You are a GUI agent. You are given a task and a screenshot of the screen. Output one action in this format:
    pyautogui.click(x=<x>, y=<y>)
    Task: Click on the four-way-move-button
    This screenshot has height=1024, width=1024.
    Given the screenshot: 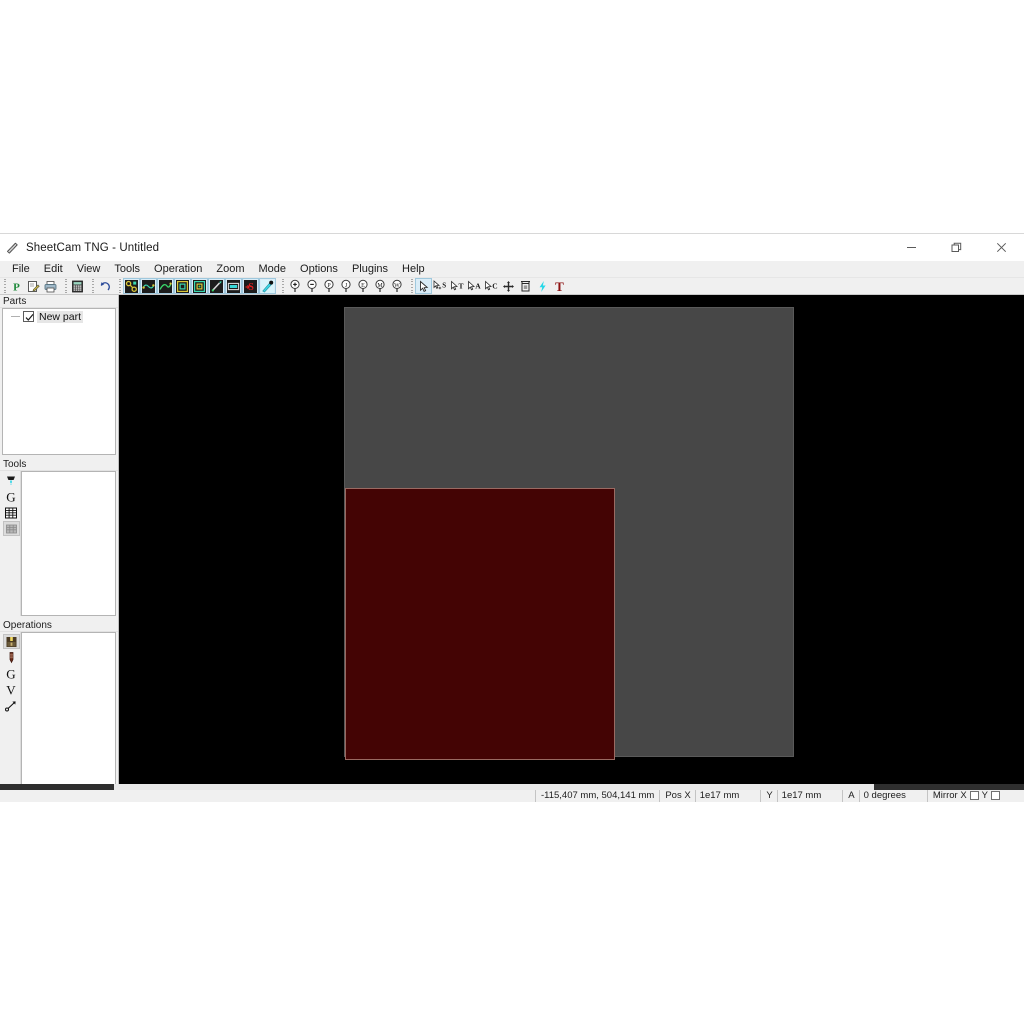 What is the action you would take?
    pyautogui.click(x=508, y=286)
    